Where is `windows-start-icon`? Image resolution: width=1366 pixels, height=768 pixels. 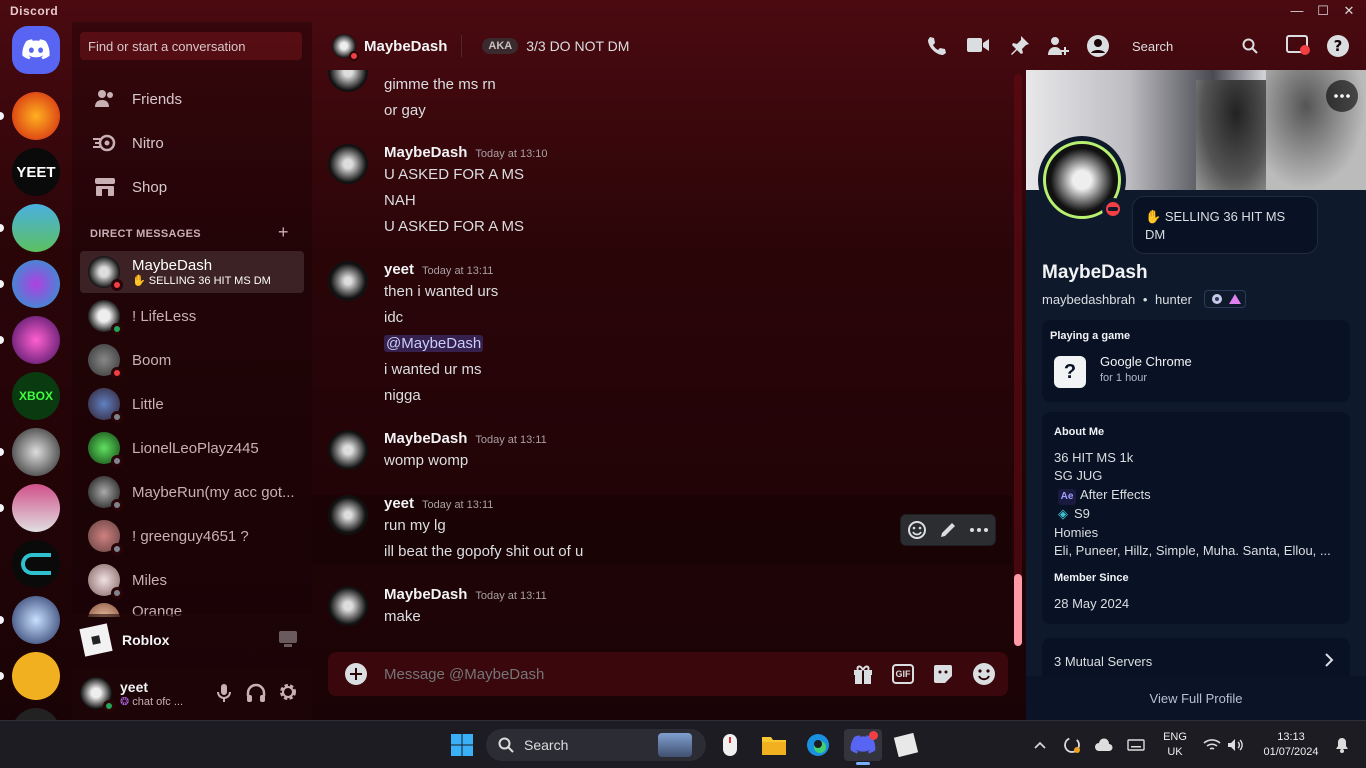 windows-start-icon is located at coordinates (462, 745).